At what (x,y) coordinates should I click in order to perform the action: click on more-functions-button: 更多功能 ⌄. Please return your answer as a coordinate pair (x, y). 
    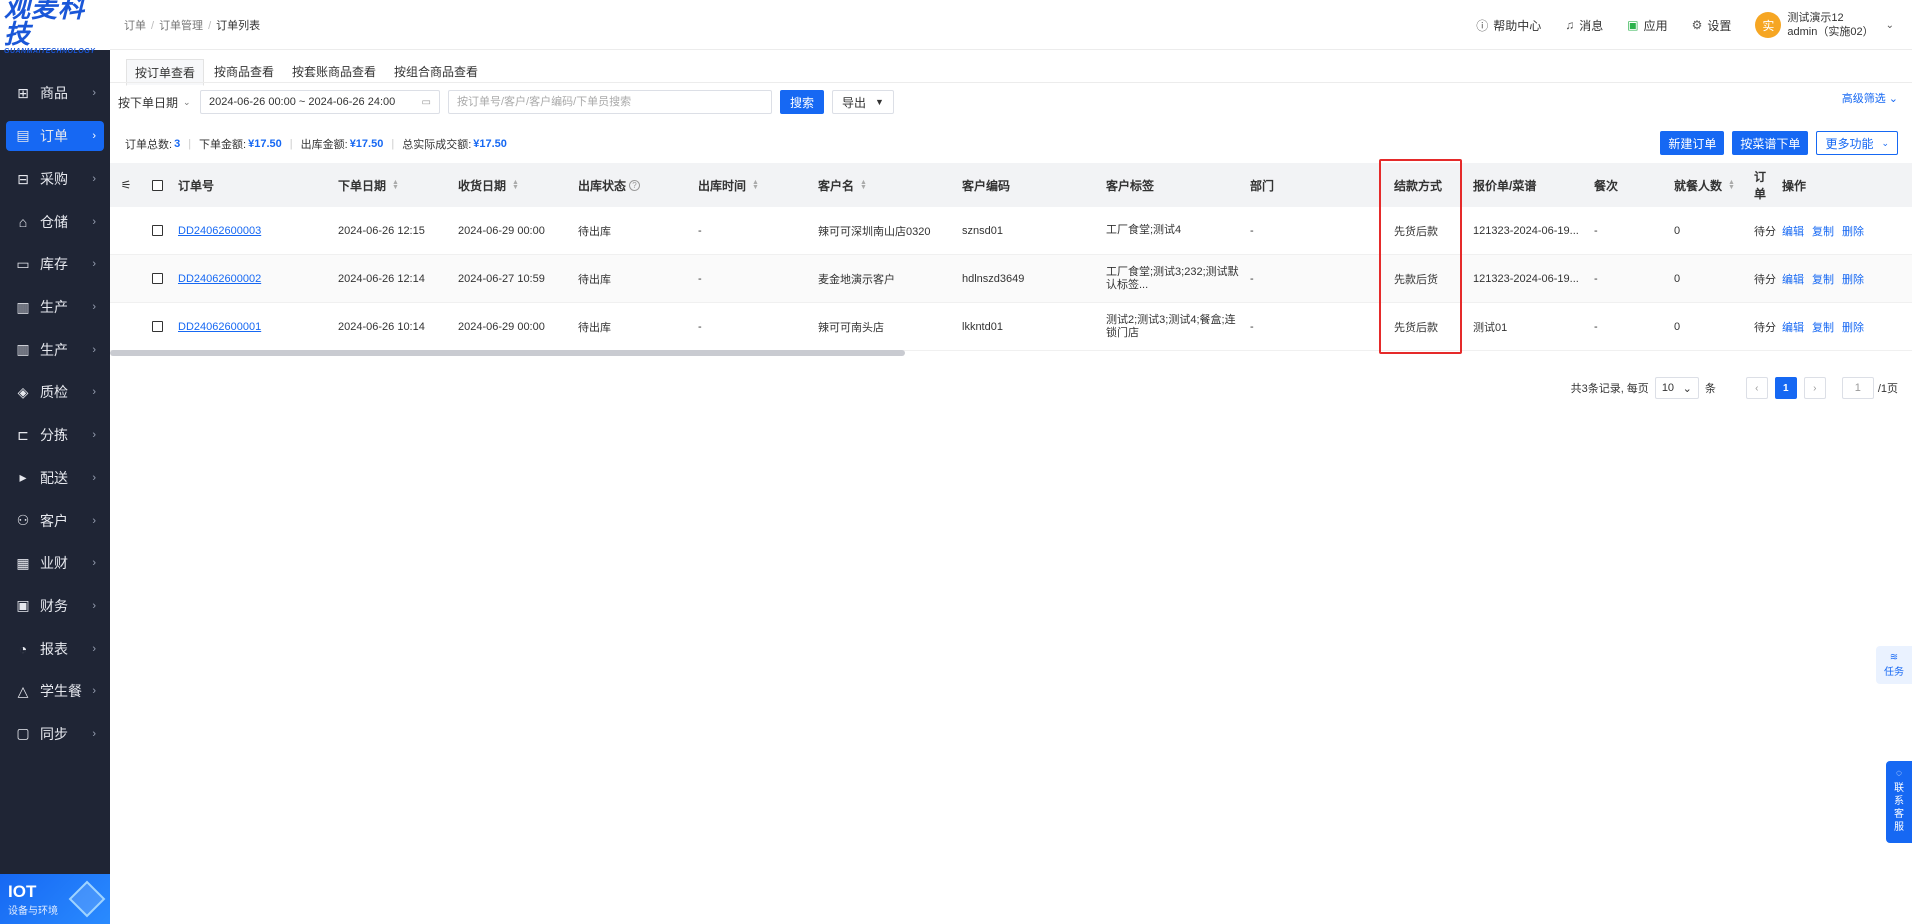
    Looking at the image, I should click on (1857, 143).